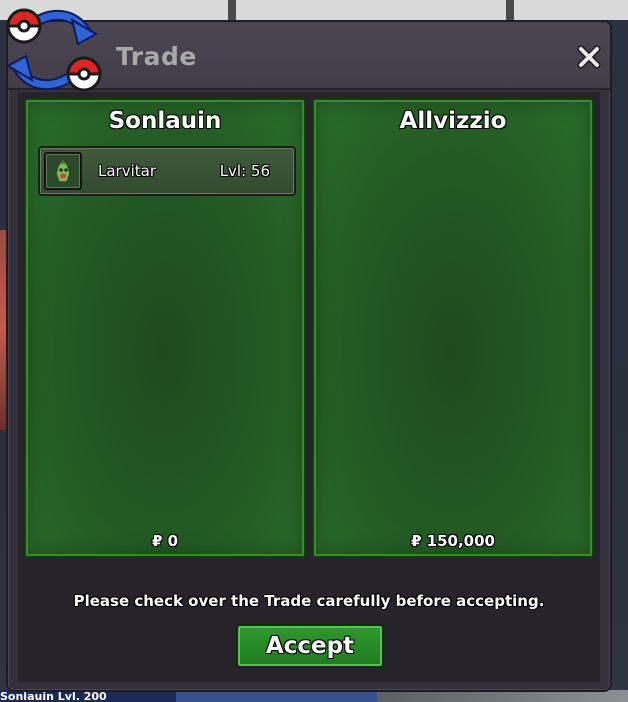  What do you see at coordinates (310, 646) in the screenshot?
I see `accept-button: Accept` at bounding box center [310, 646].